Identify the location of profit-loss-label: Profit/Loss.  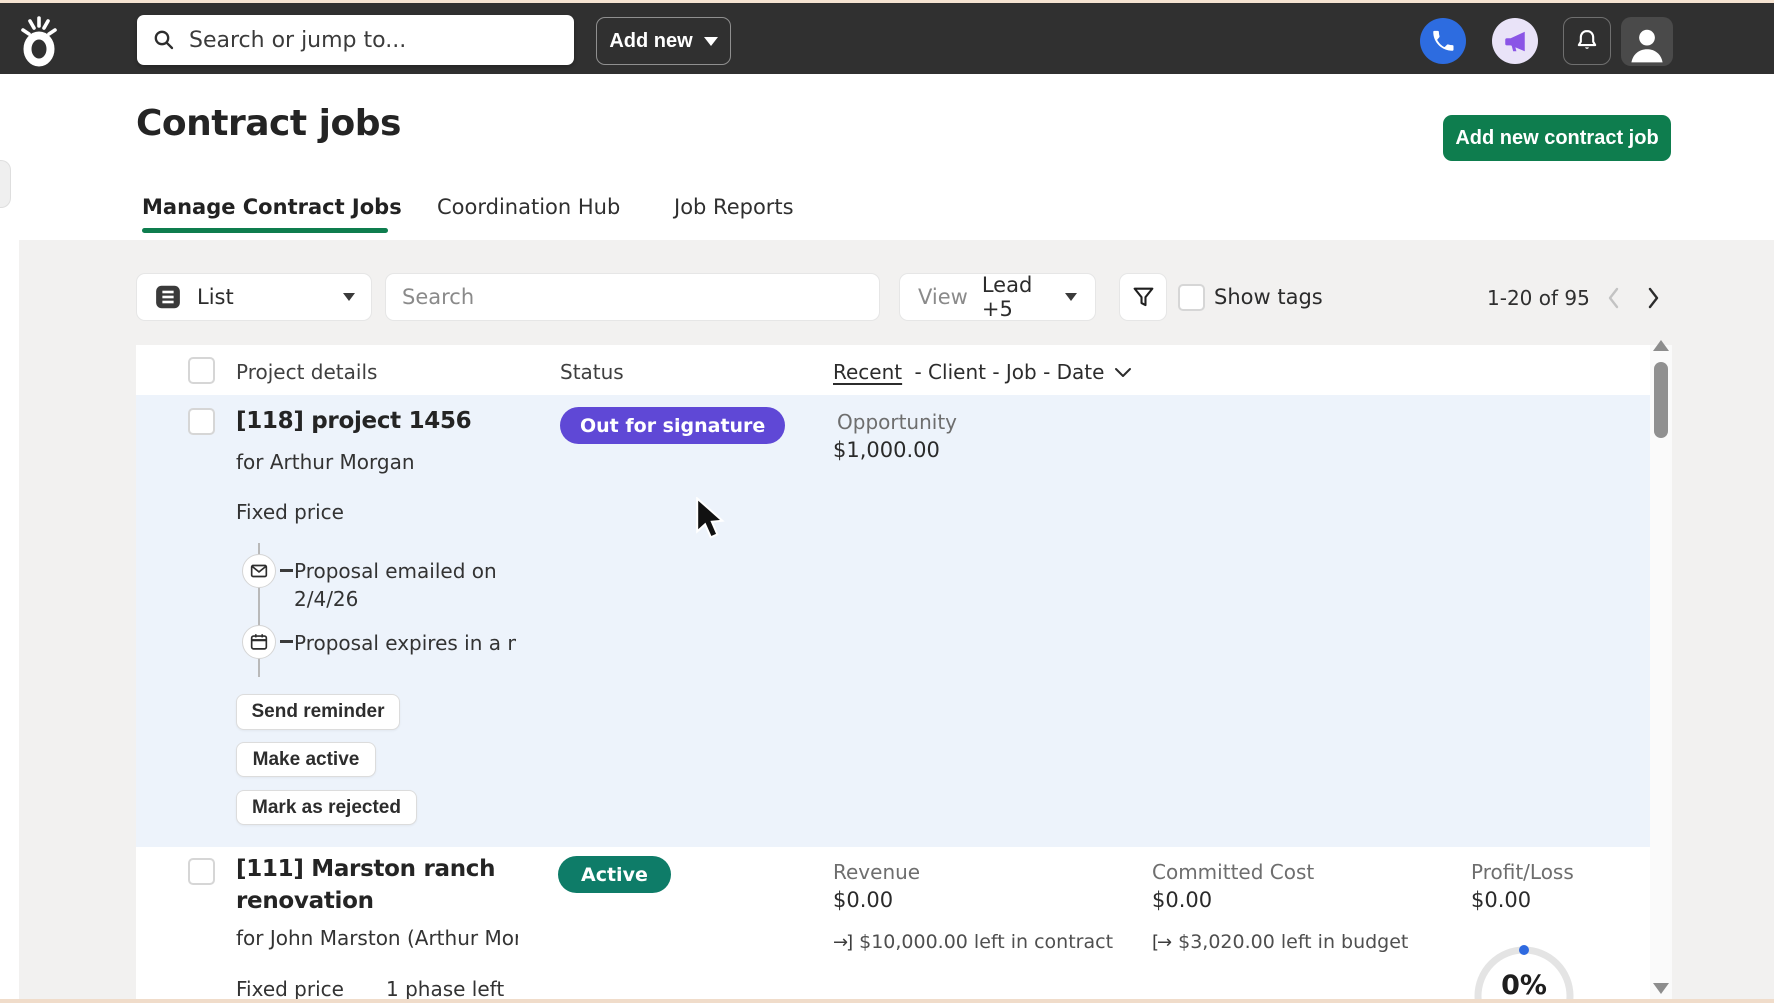
(1522, 872).